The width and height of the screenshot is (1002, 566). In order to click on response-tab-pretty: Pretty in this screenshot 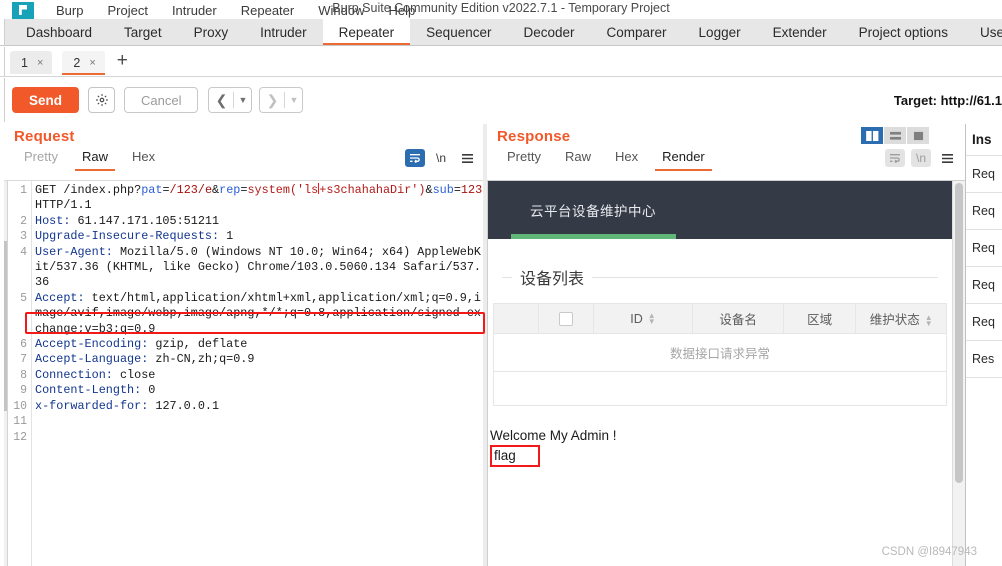, I will do `click(524, 158)`.